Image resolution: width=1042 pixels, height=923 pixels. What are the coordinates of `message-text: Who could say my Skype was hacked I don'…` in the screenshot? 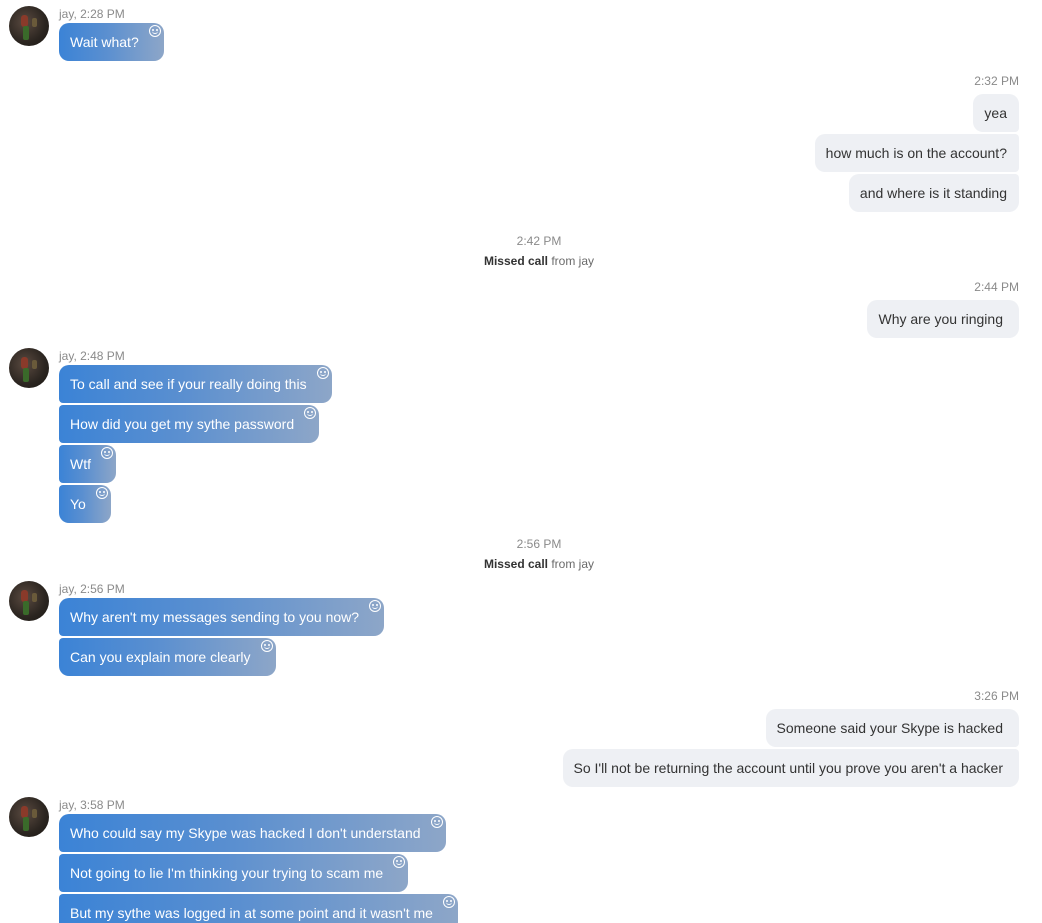 It's located at (245, 833).